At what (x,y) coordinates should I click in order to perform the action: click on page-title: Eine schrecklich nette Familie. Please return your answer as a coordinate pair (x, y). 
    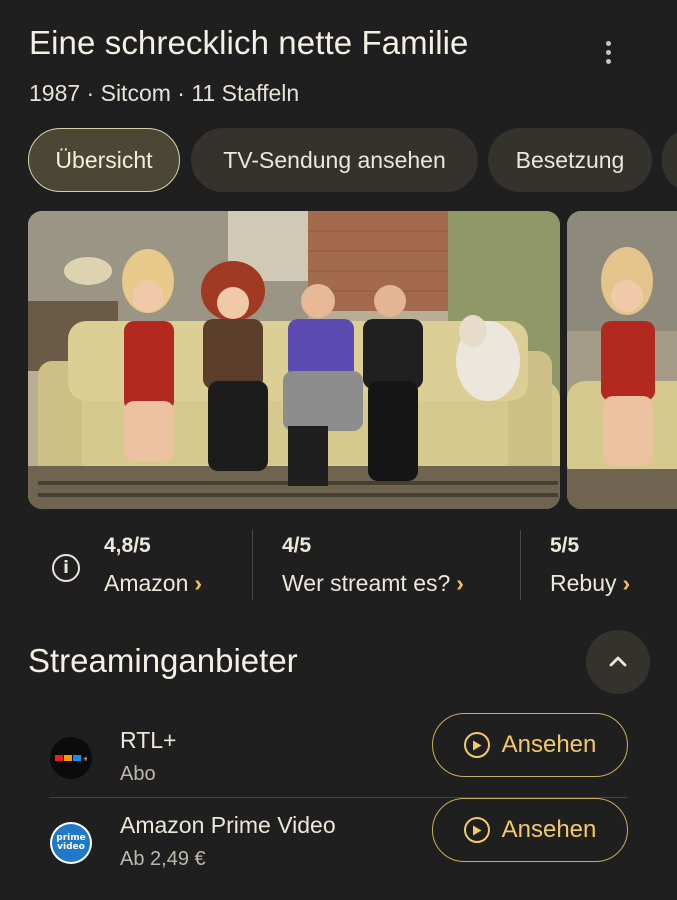
    Looking at the image, I should click on (249, 42).